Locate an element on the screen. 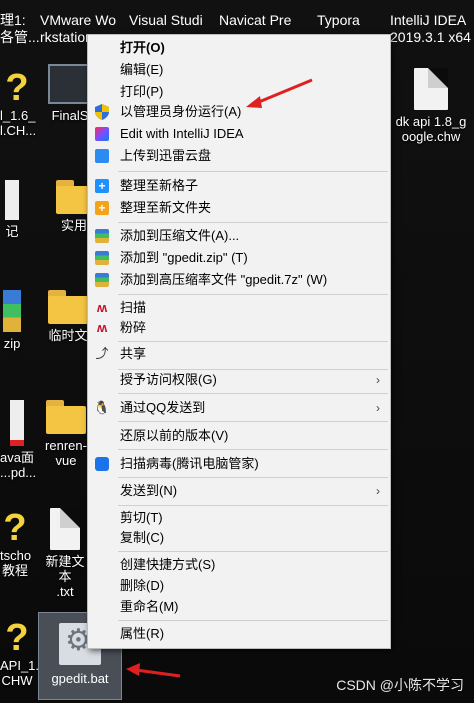  uac-shield-icon is located at coordinates (102, 112).